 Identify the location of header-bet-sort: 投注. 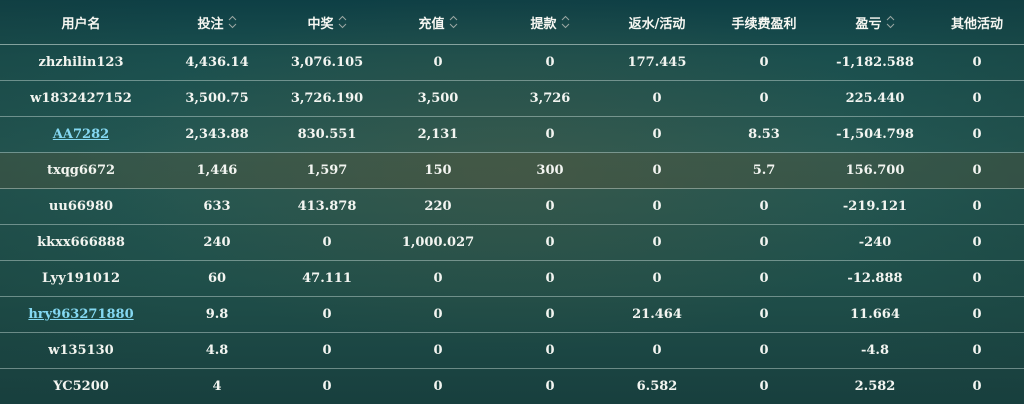
(216, 22).